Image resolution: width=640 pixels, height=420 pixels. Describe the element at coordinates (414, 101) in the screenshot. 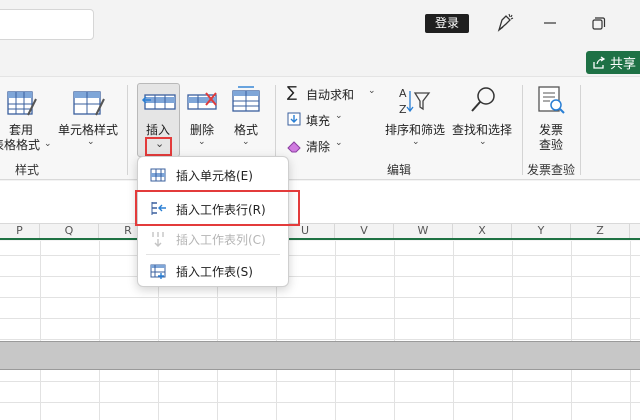

I see `sort-filter-icon: A Z` at that location.